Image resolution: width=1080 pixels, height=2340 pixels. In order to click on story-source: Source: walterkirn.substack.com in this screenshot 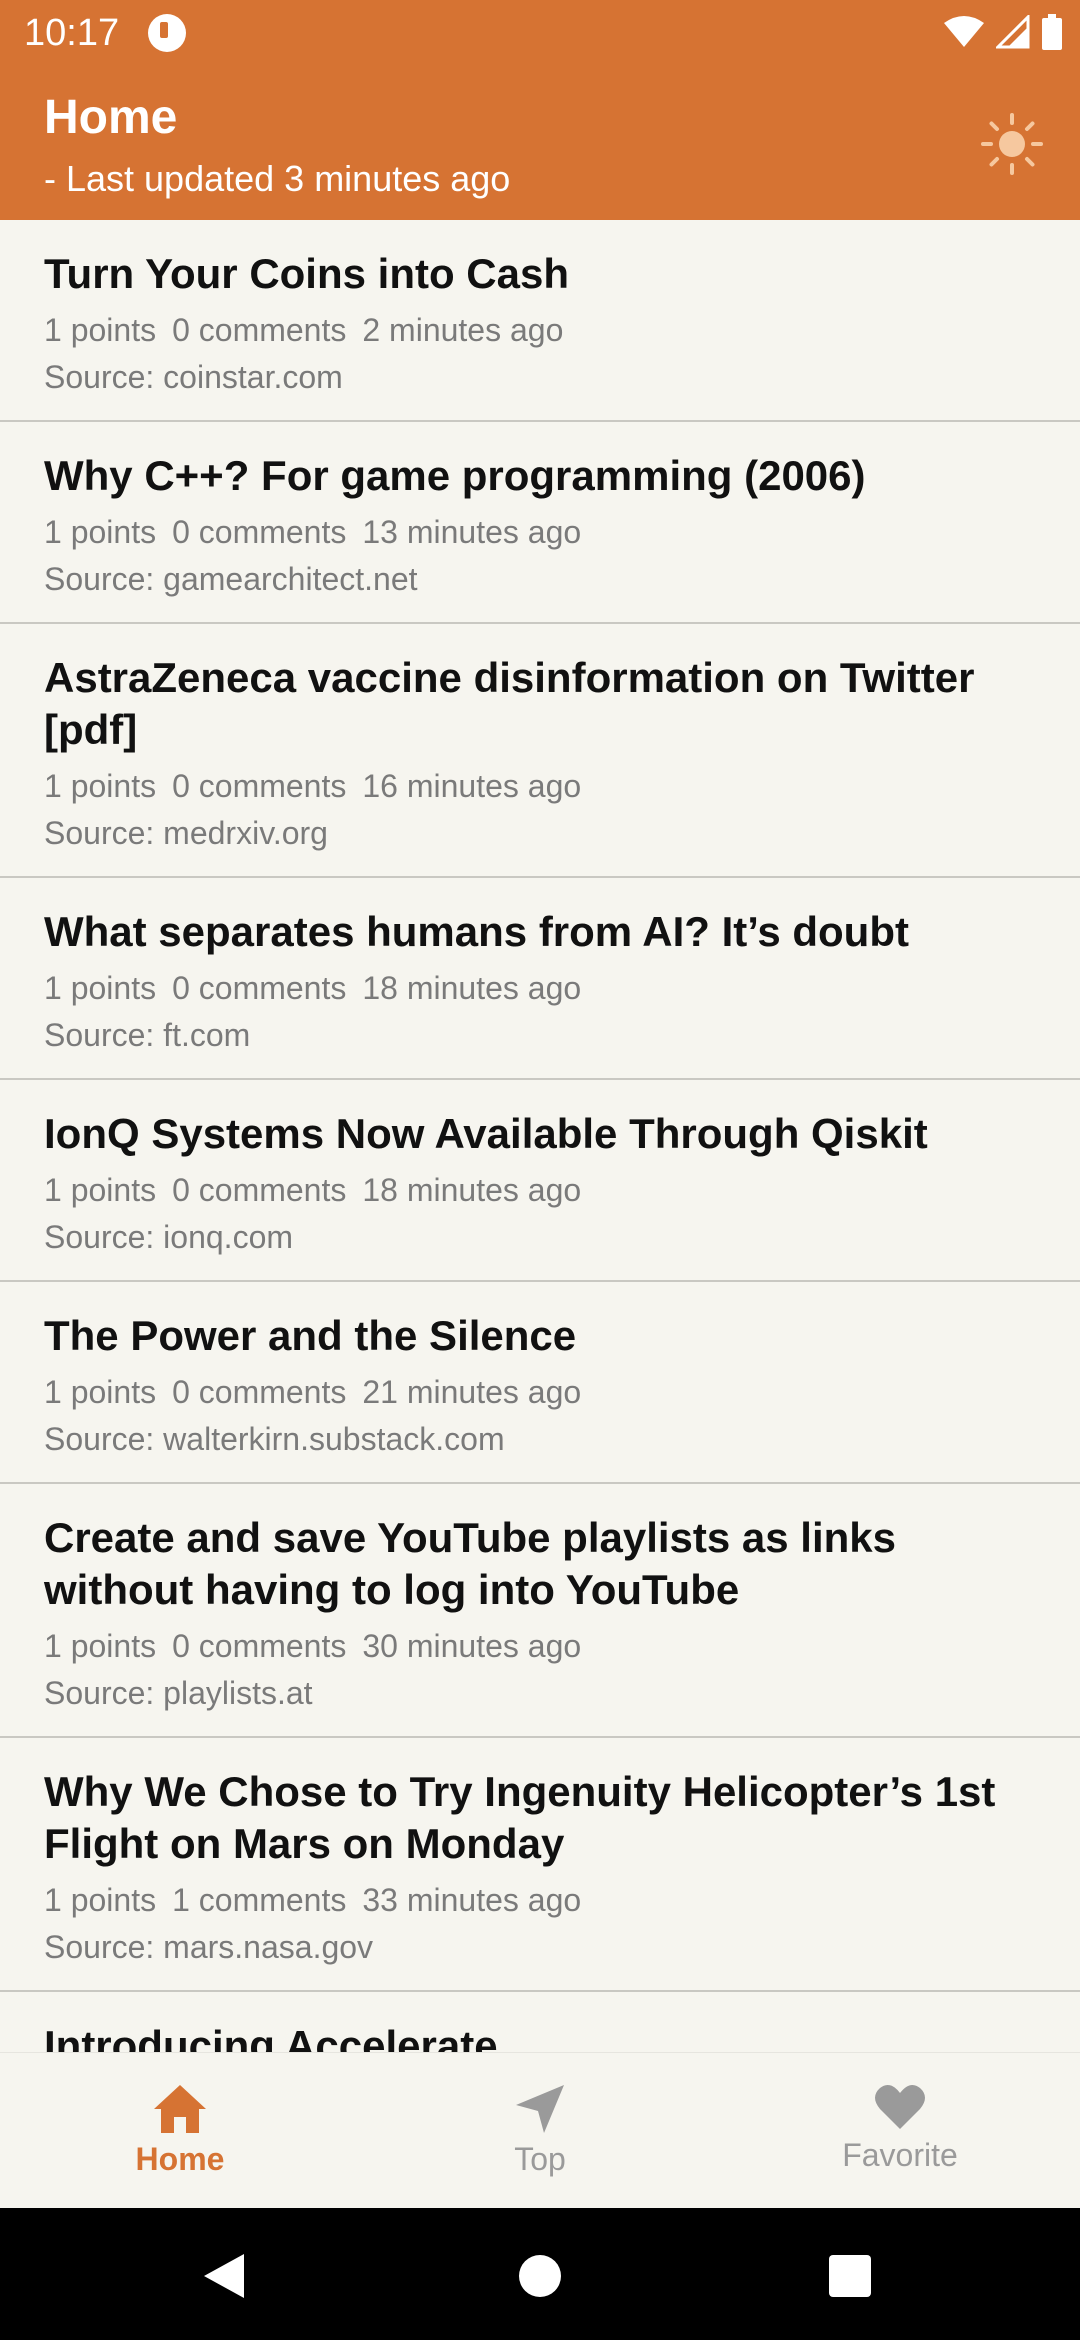, I will do `click(274, 1439)`.